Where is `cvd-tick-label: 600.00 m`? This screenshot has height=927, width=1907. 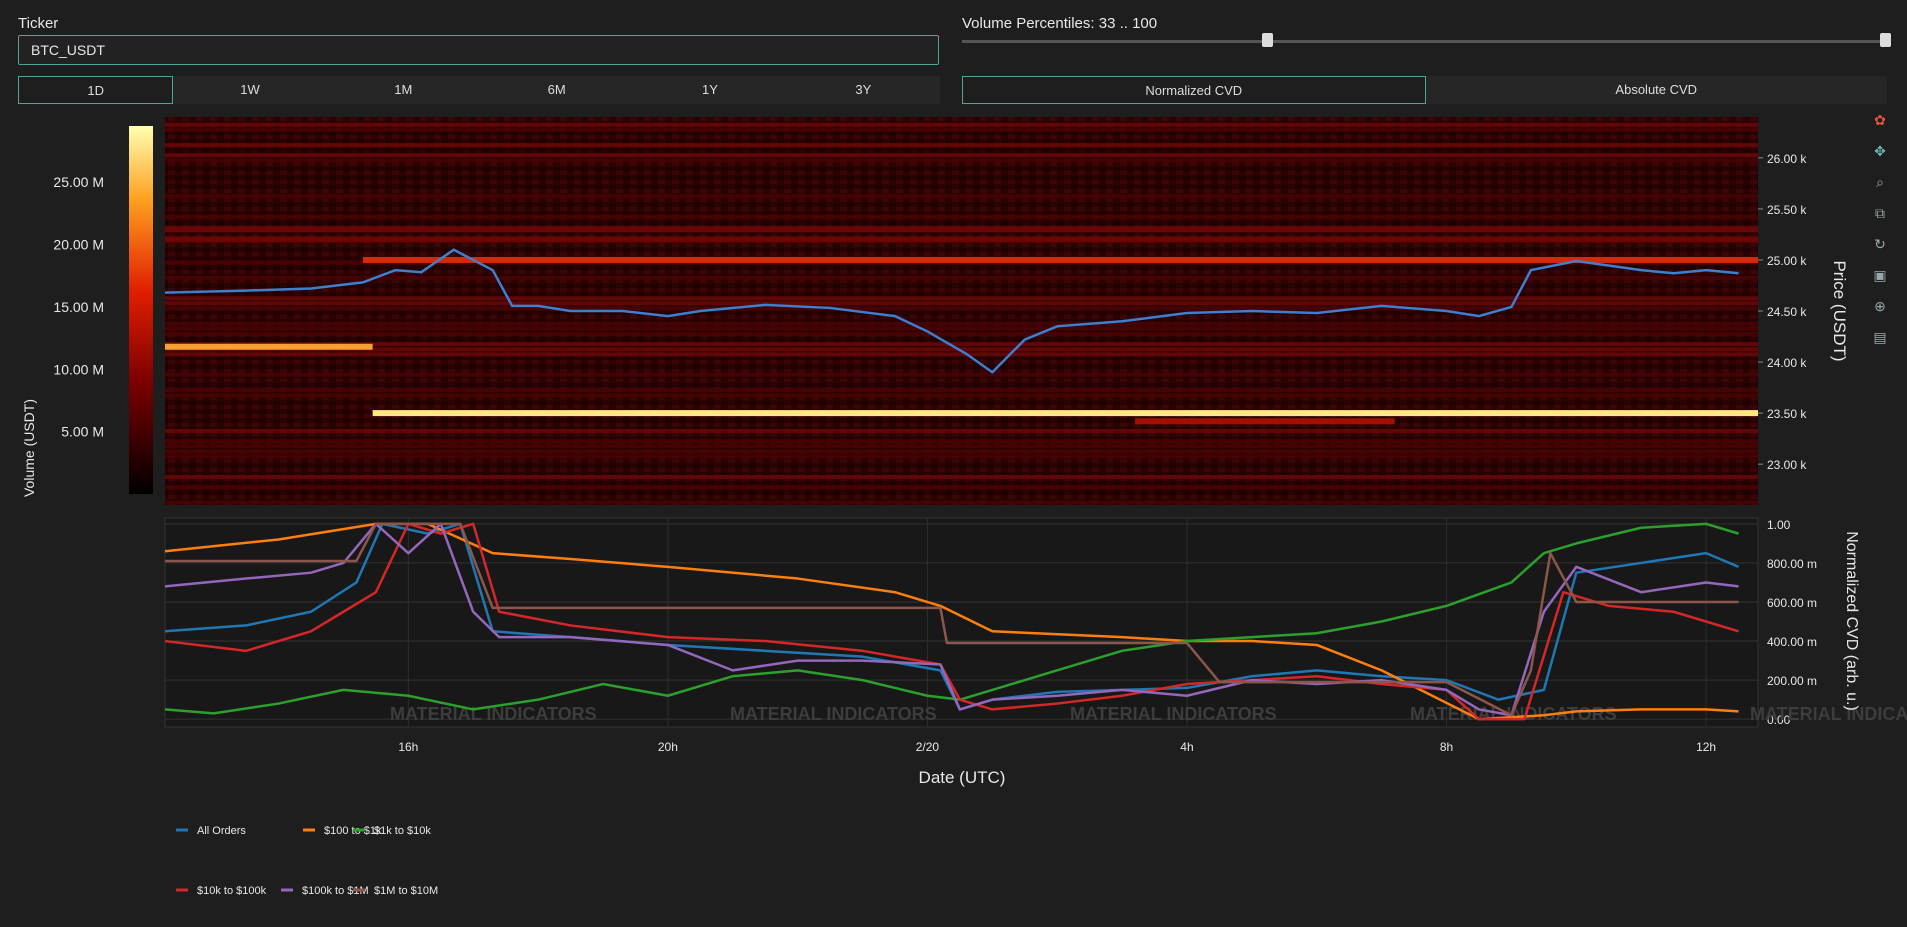
cvd-tick-label: 600.00 m is located at coordinates (1792, 603).